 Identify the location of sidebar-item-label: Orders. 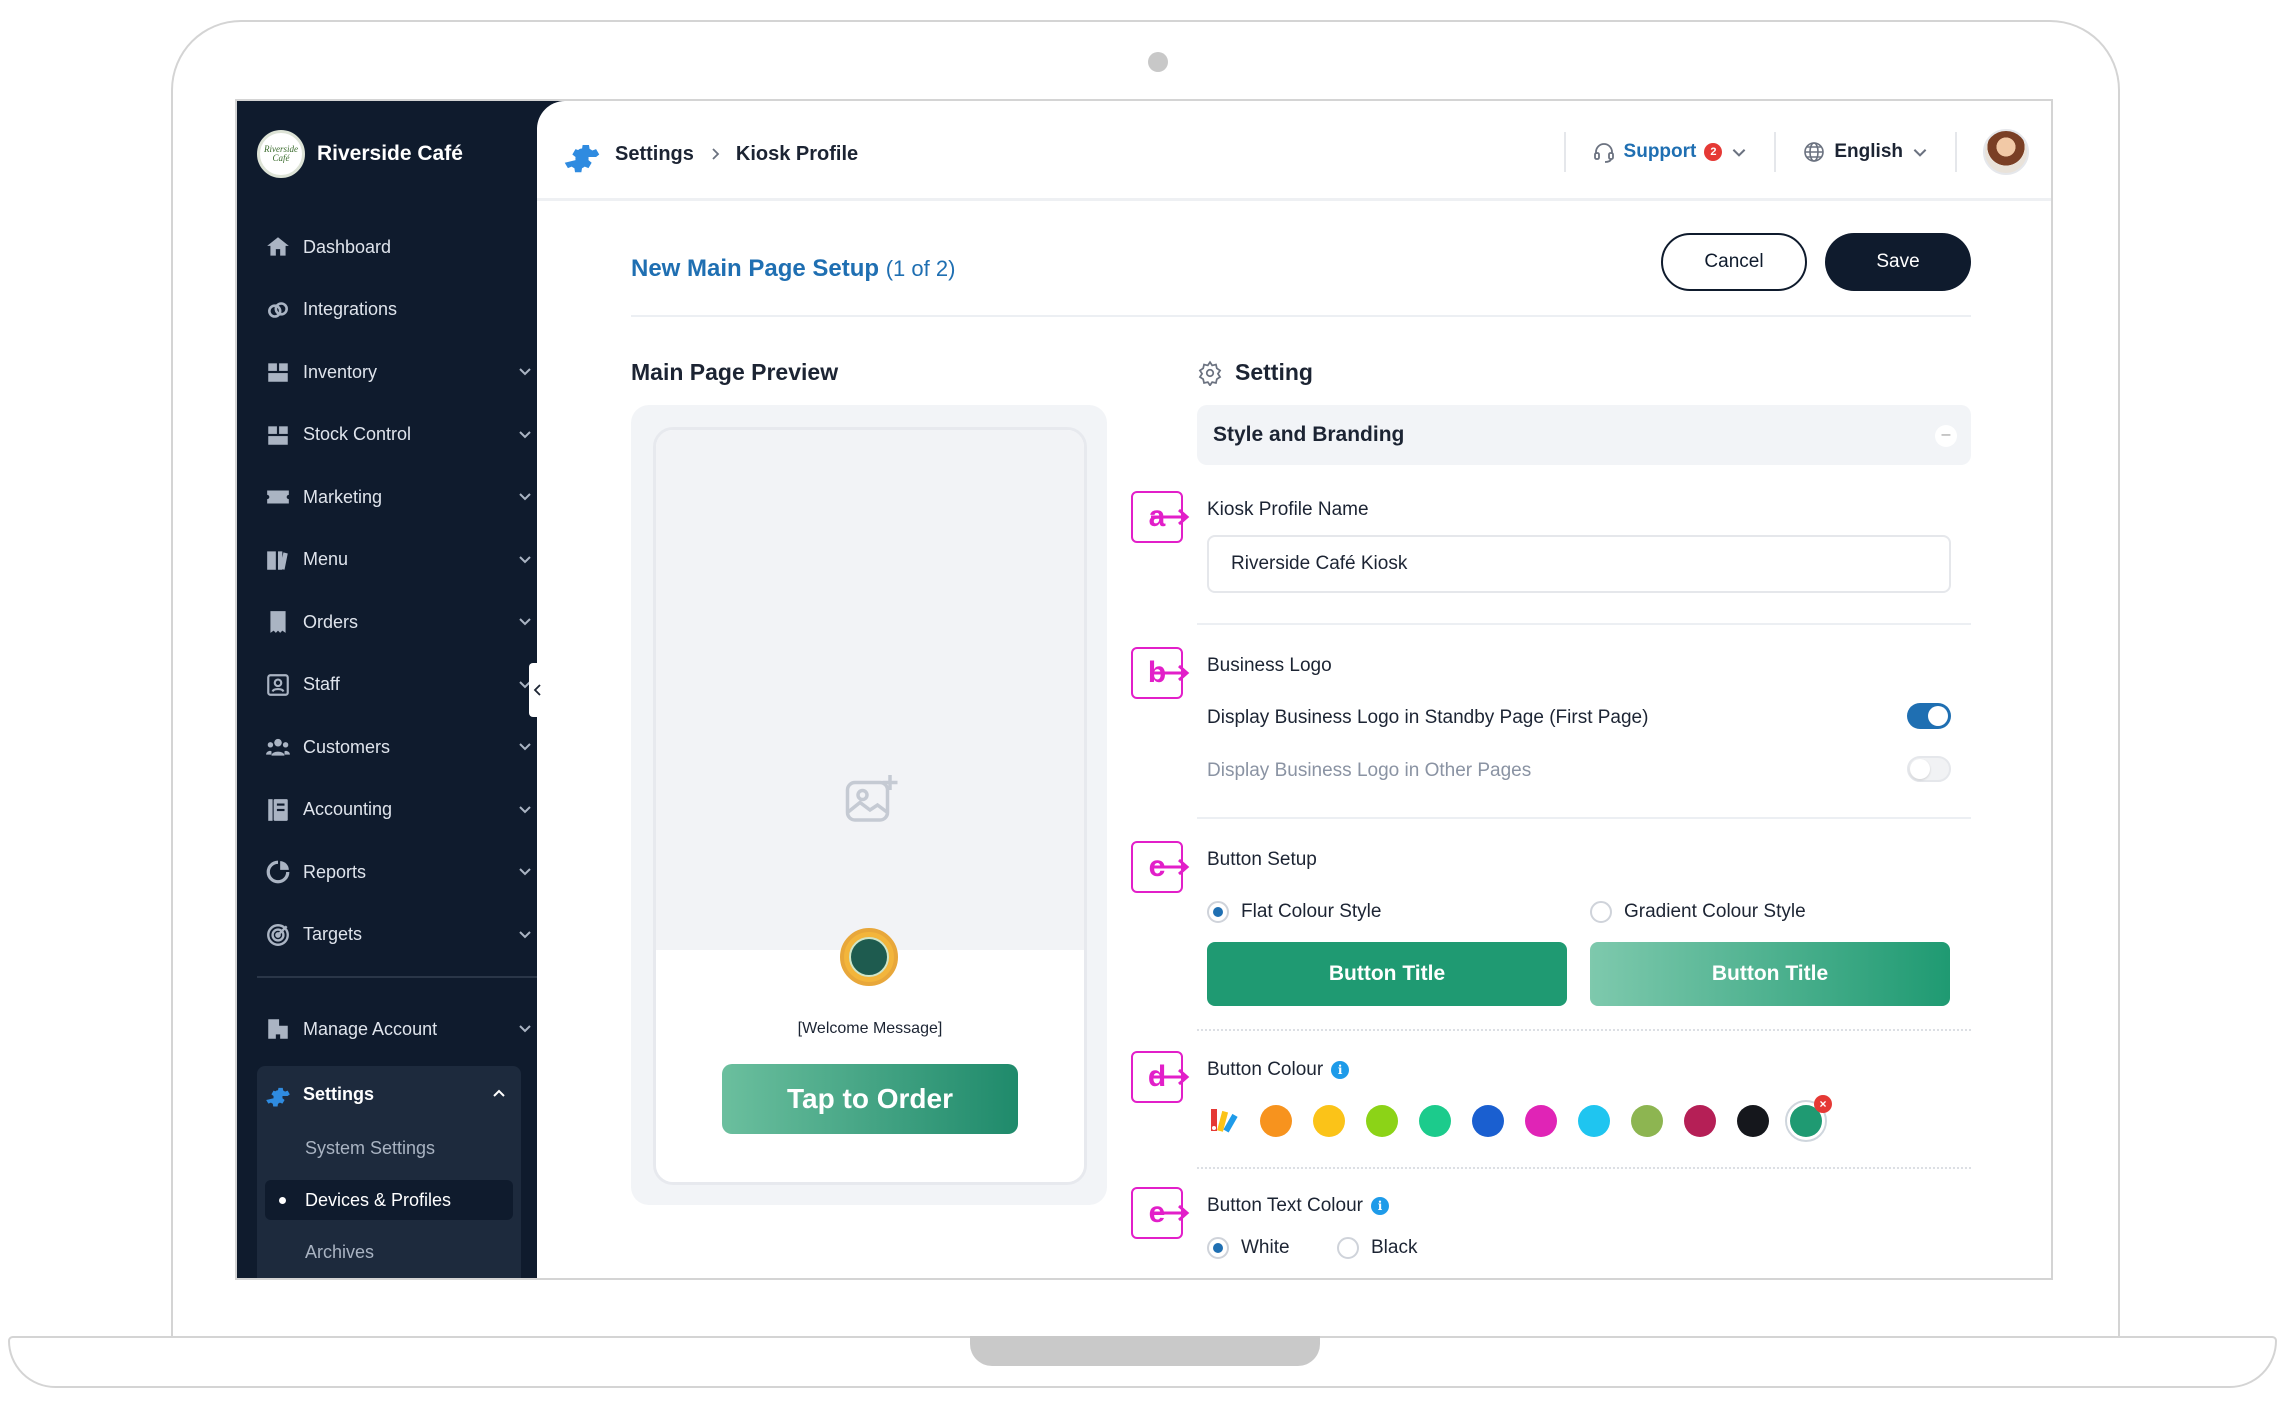
(331, 621).